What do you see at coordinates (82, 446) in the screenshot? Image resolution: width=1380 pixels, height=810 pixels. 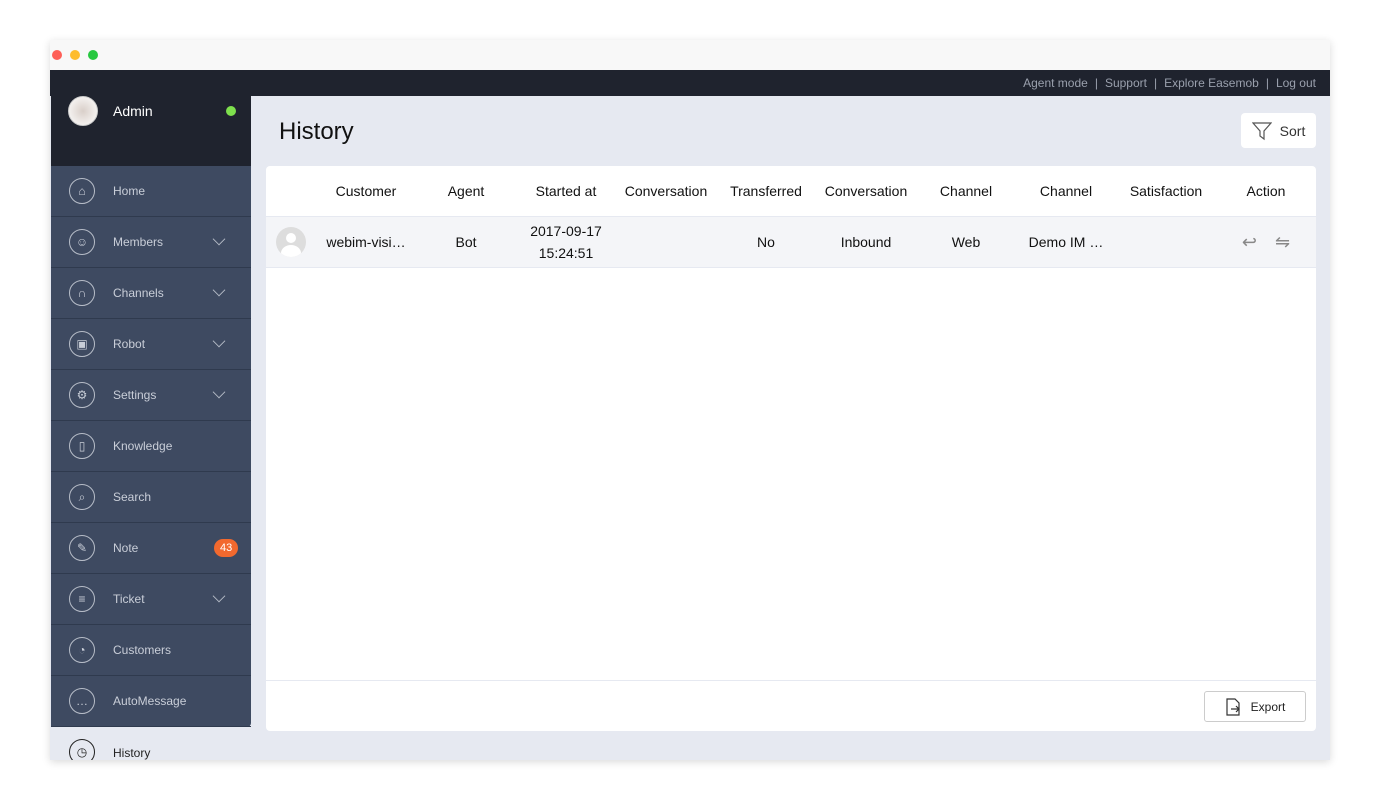 I see `book-icon: ▯` at bounding box center [82, 446].